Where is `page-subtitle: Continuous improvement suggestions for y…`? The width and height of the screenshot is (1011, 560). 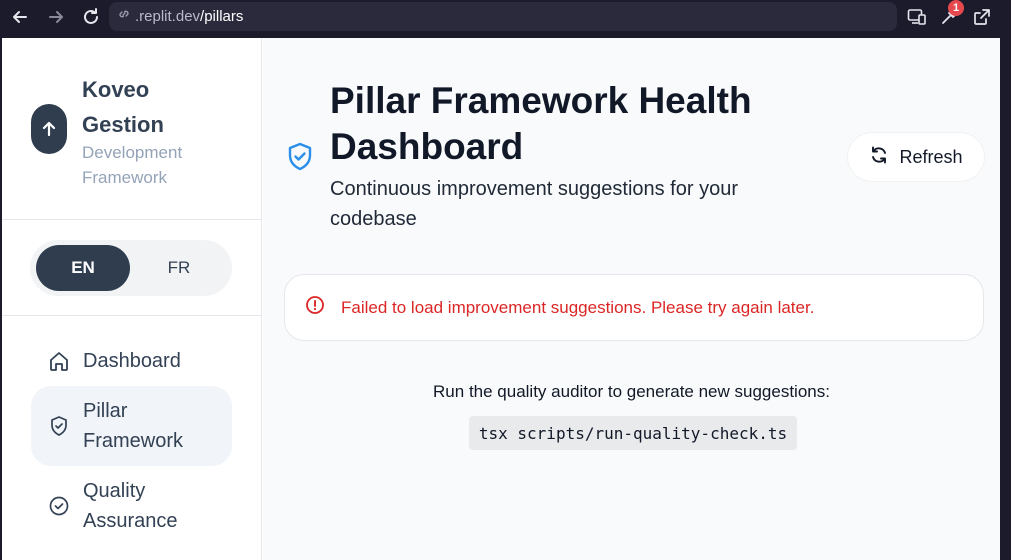 page-subtitle: Continuous improvement suggestions for y… is located at coordinates (534, 204).